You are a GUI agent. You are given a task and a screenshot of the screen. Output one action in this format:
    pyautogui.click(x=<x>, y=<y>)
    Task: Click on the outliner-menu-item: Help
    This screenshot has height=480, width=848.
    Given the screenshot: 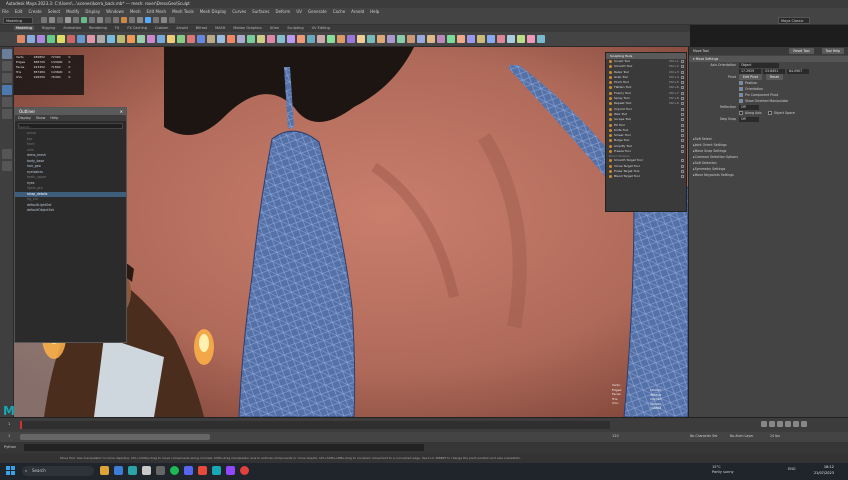 What is the action you would take?
    pyautogui.click(x=54, y=118)
    